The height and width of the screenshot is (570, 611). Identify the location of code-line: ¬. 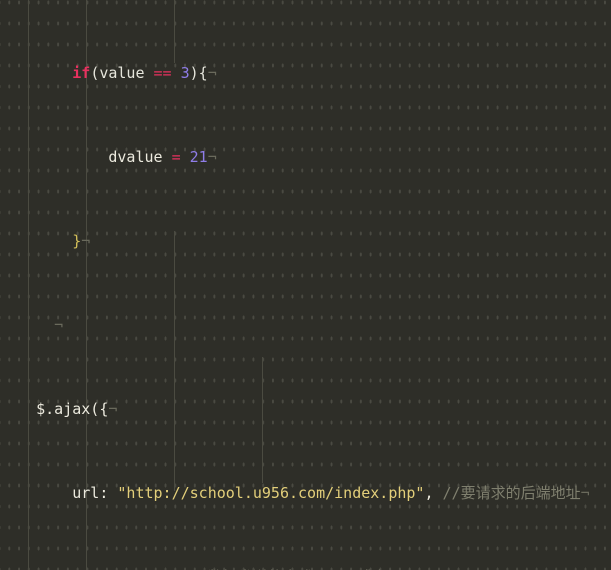
(305, 325).